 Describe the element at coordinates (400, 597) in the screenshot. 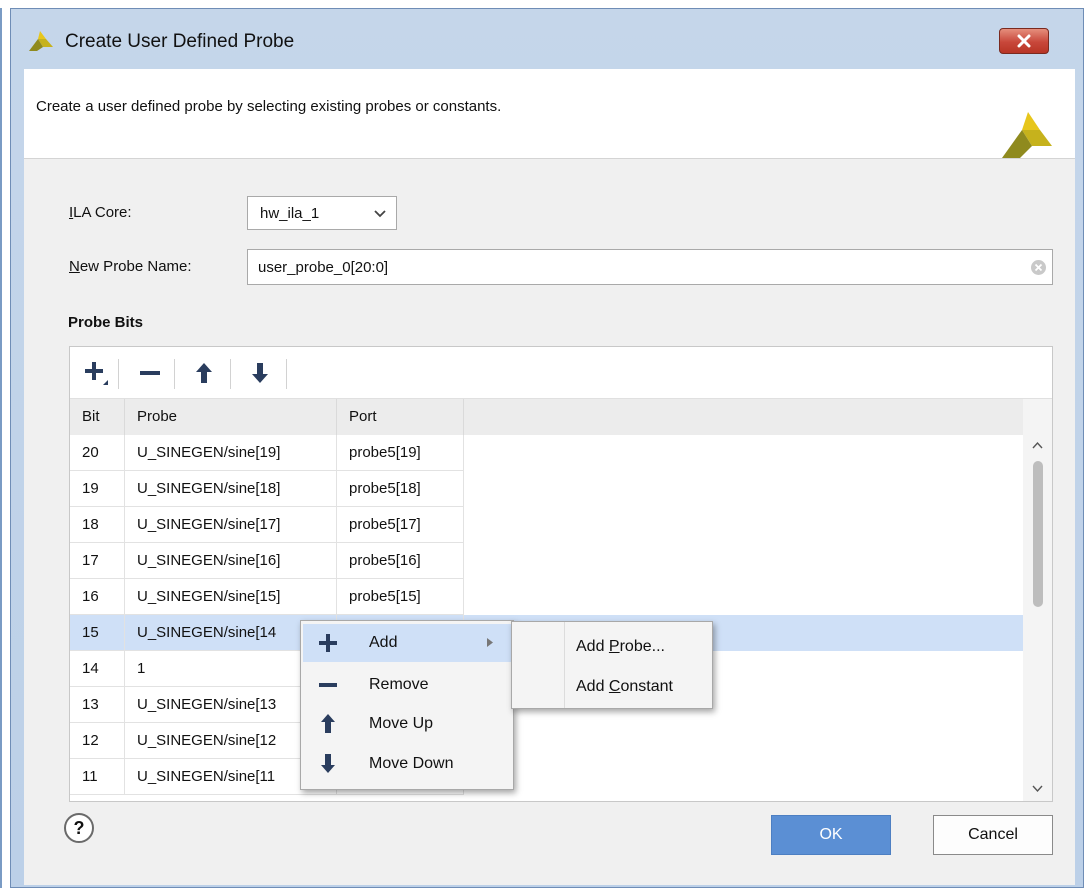

I see `cell-port: probe5[15]` at that location.